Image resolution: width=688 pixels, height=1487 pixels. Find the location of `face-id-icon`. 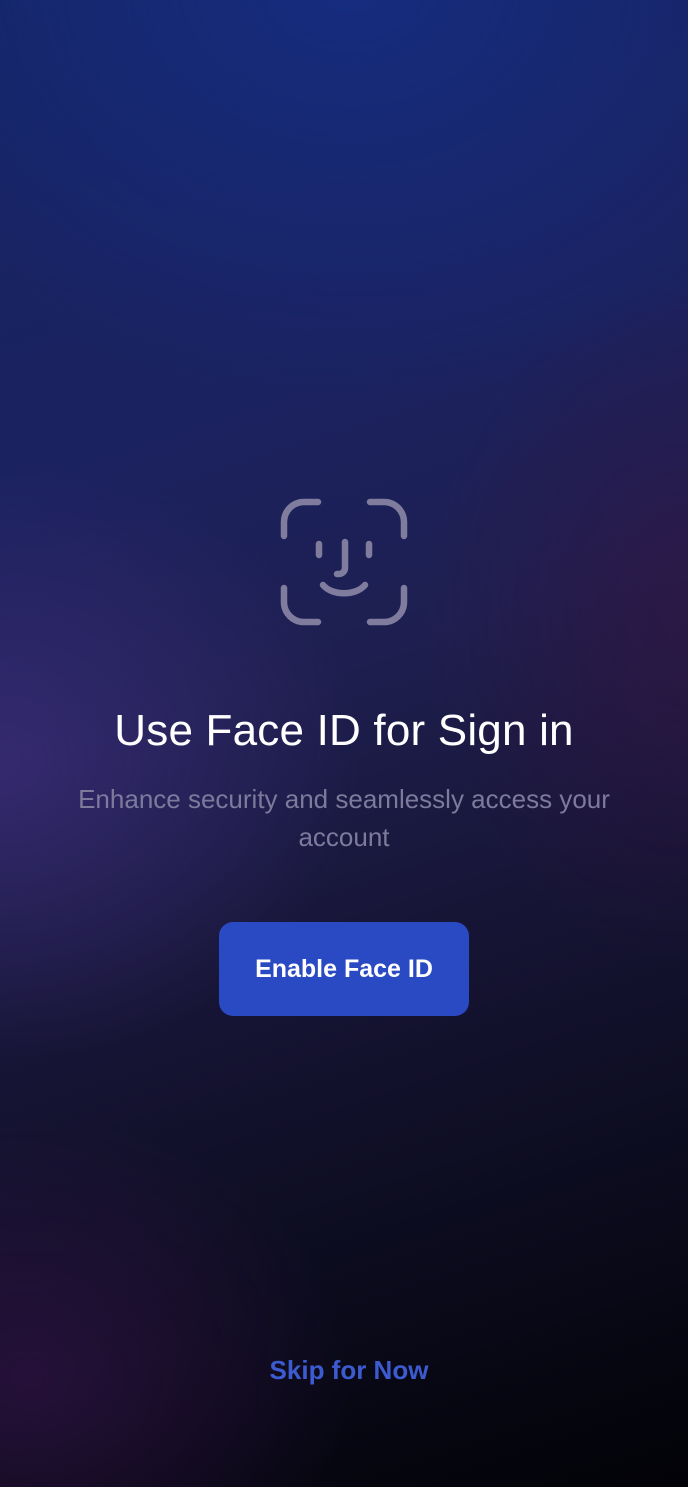

face-id-icon is located at coordinates (344, 562).